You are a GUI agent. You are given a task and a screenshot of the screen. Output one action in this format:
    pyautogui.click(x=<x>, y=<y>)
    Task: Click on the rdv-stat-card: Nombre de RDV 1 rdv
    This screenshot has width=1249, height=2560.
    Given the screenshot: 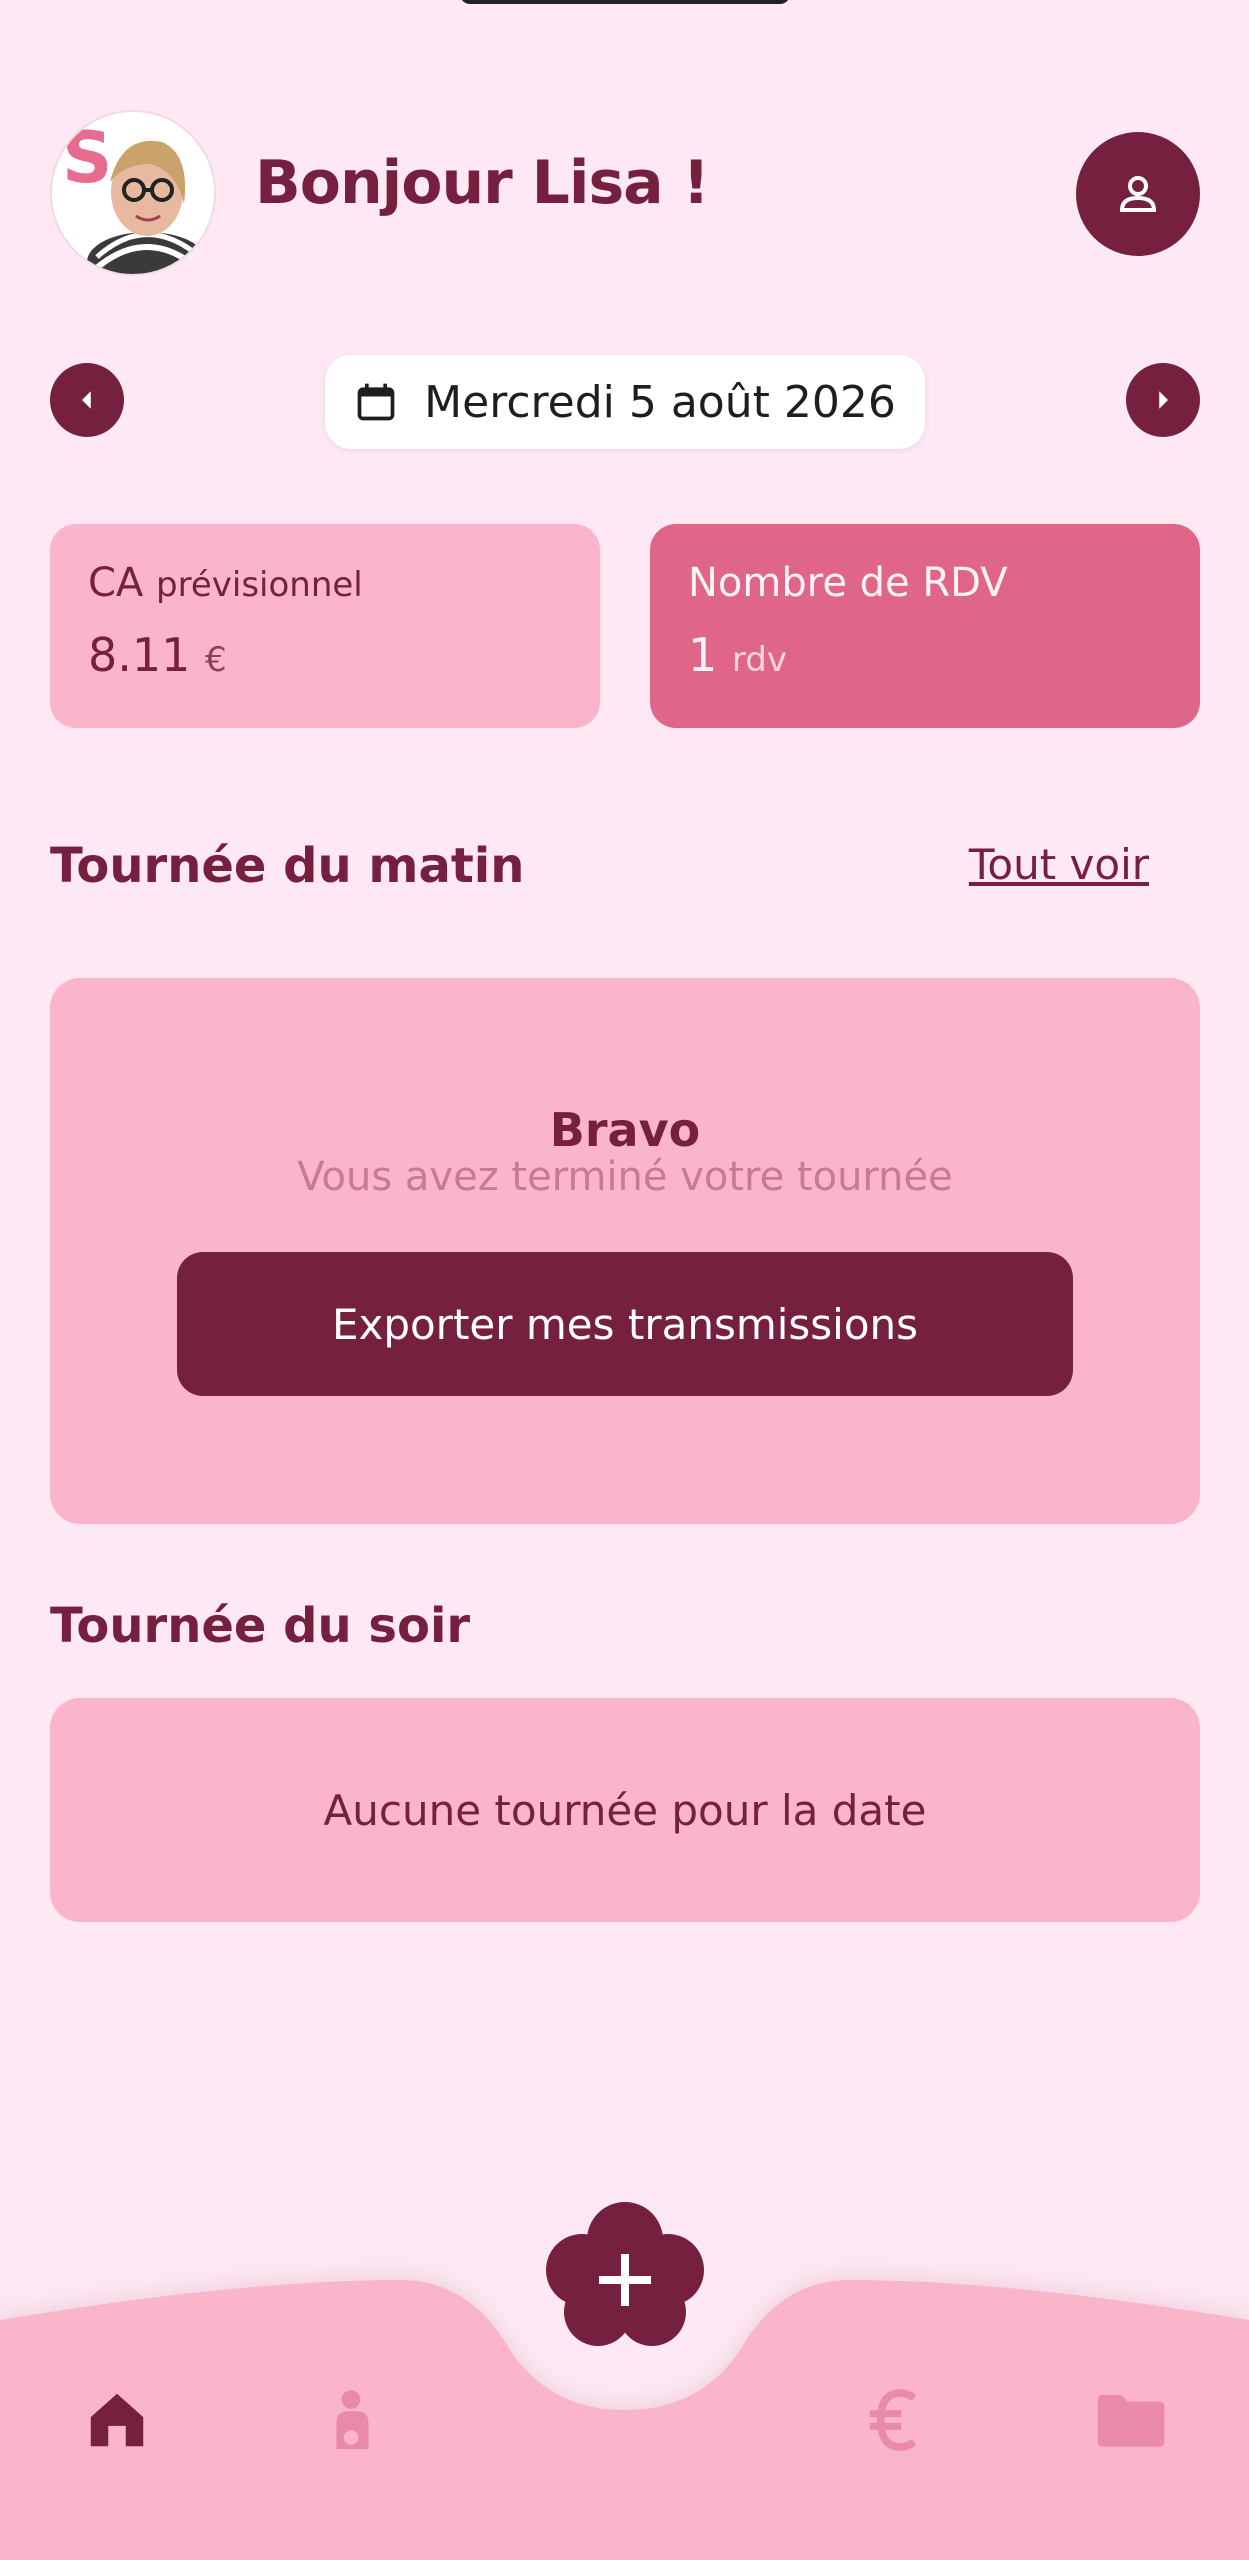 What is the action you would take?
    pyautogui.click(x=925, y=626)
    